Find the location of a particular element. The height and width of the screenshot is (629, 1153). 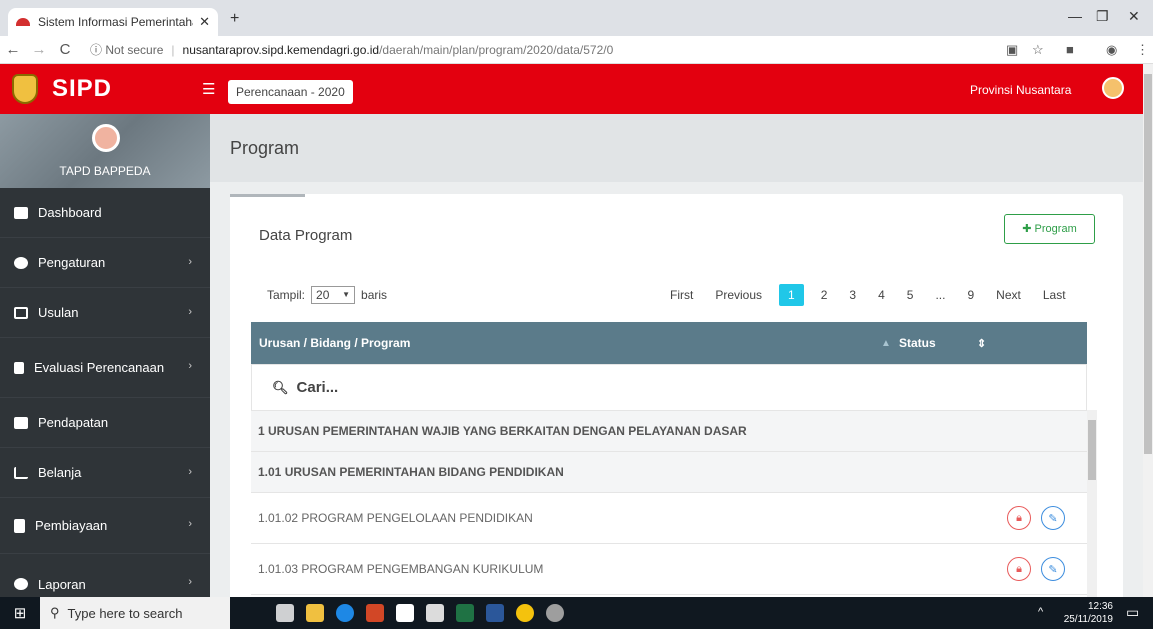

minimize-icon: — is located at coordinates (1075, 16).